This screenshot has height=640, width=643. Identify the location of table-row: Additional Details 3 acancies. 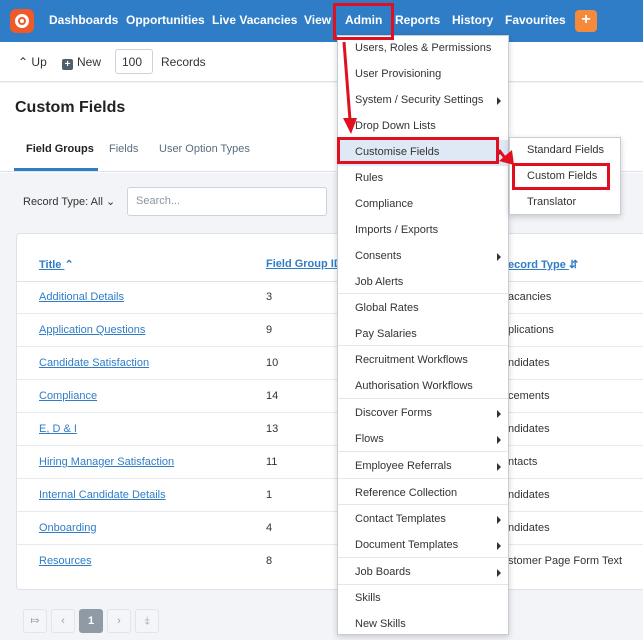
(330, 297).